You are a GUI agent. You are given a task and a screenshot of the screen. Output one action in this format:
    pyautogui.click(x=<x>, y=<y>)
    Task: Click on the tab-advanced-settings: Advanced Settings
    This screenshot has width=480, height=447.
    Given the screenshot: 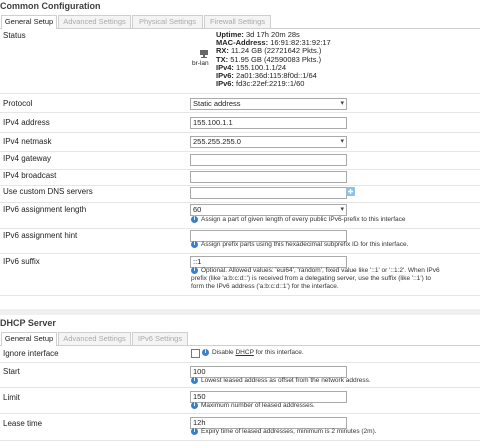 What is the action you would take?
    pyautogui.click(x=94, y=21)
    